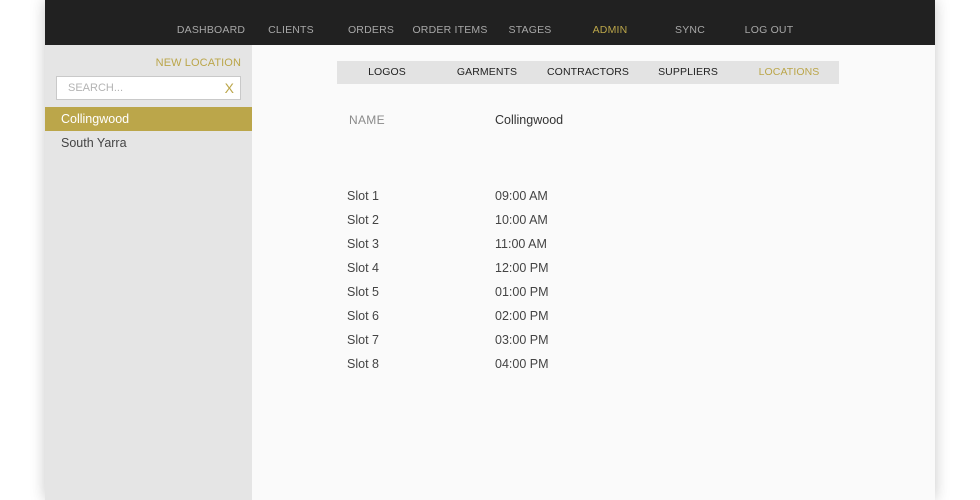 Image resolution: width=980 pixels, height=500 pixels. What do you see at coordinates (522, 268) in the screenshot?
I see `slot-time: 12:00 PM` at bounding box center [522, 268].